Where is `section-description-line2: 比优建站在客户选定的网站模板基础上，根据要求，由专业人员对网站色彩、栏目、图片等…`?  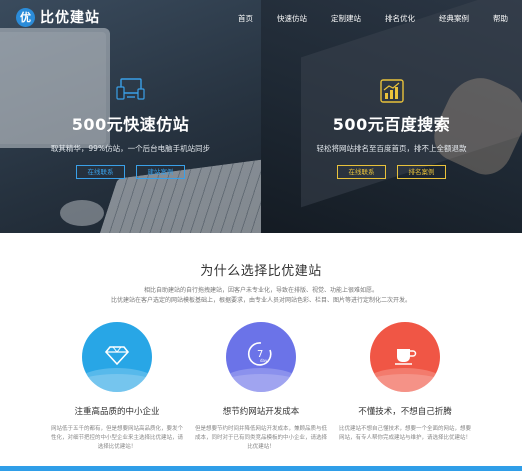
section-description-line2: 比优建站在客户选定的网站模板基础上，根据要求，由专业人员对网站色彩、栏目、图片等… is located at coordinates (260, 300).